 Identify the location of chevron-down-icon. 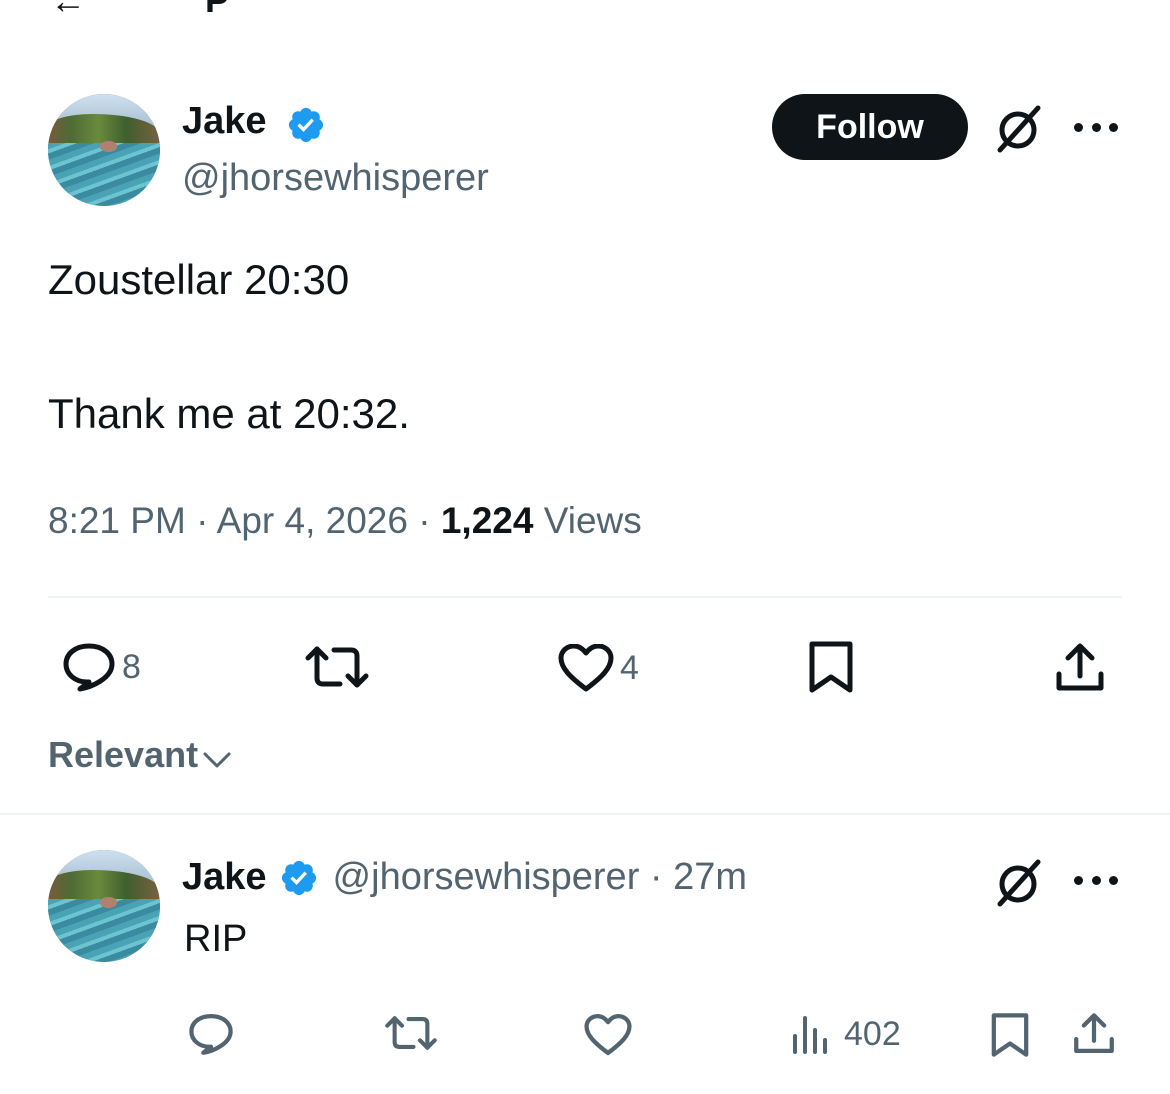
(217, 760).